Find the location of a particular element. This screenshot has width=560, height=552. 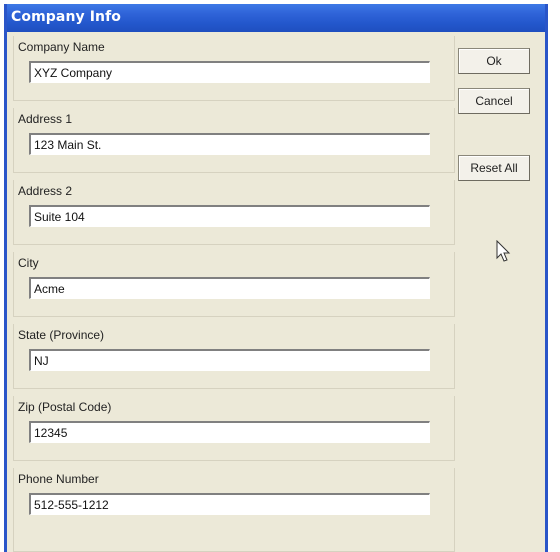

cancel-button: Cancel is located at coordinates (494, 101).